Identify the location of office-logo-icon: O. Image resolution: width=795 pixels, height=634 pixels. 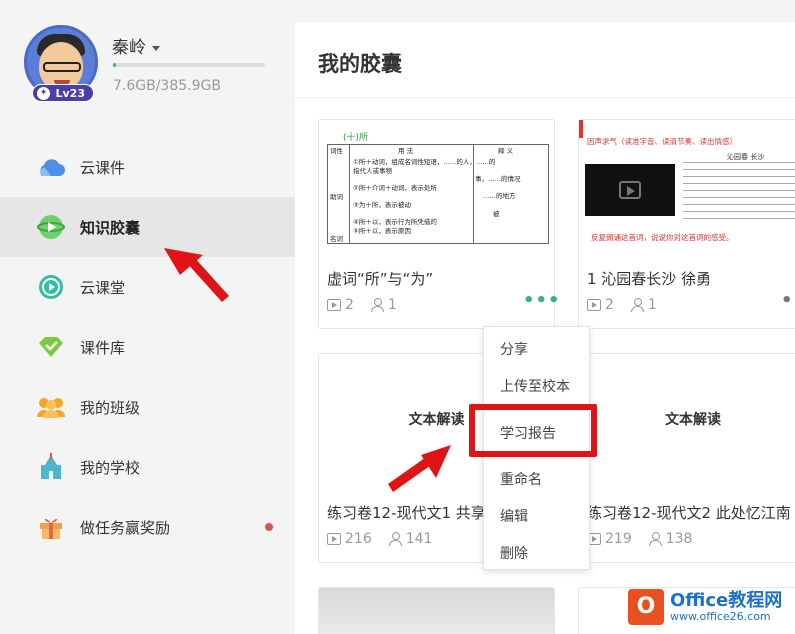
(646, 607).